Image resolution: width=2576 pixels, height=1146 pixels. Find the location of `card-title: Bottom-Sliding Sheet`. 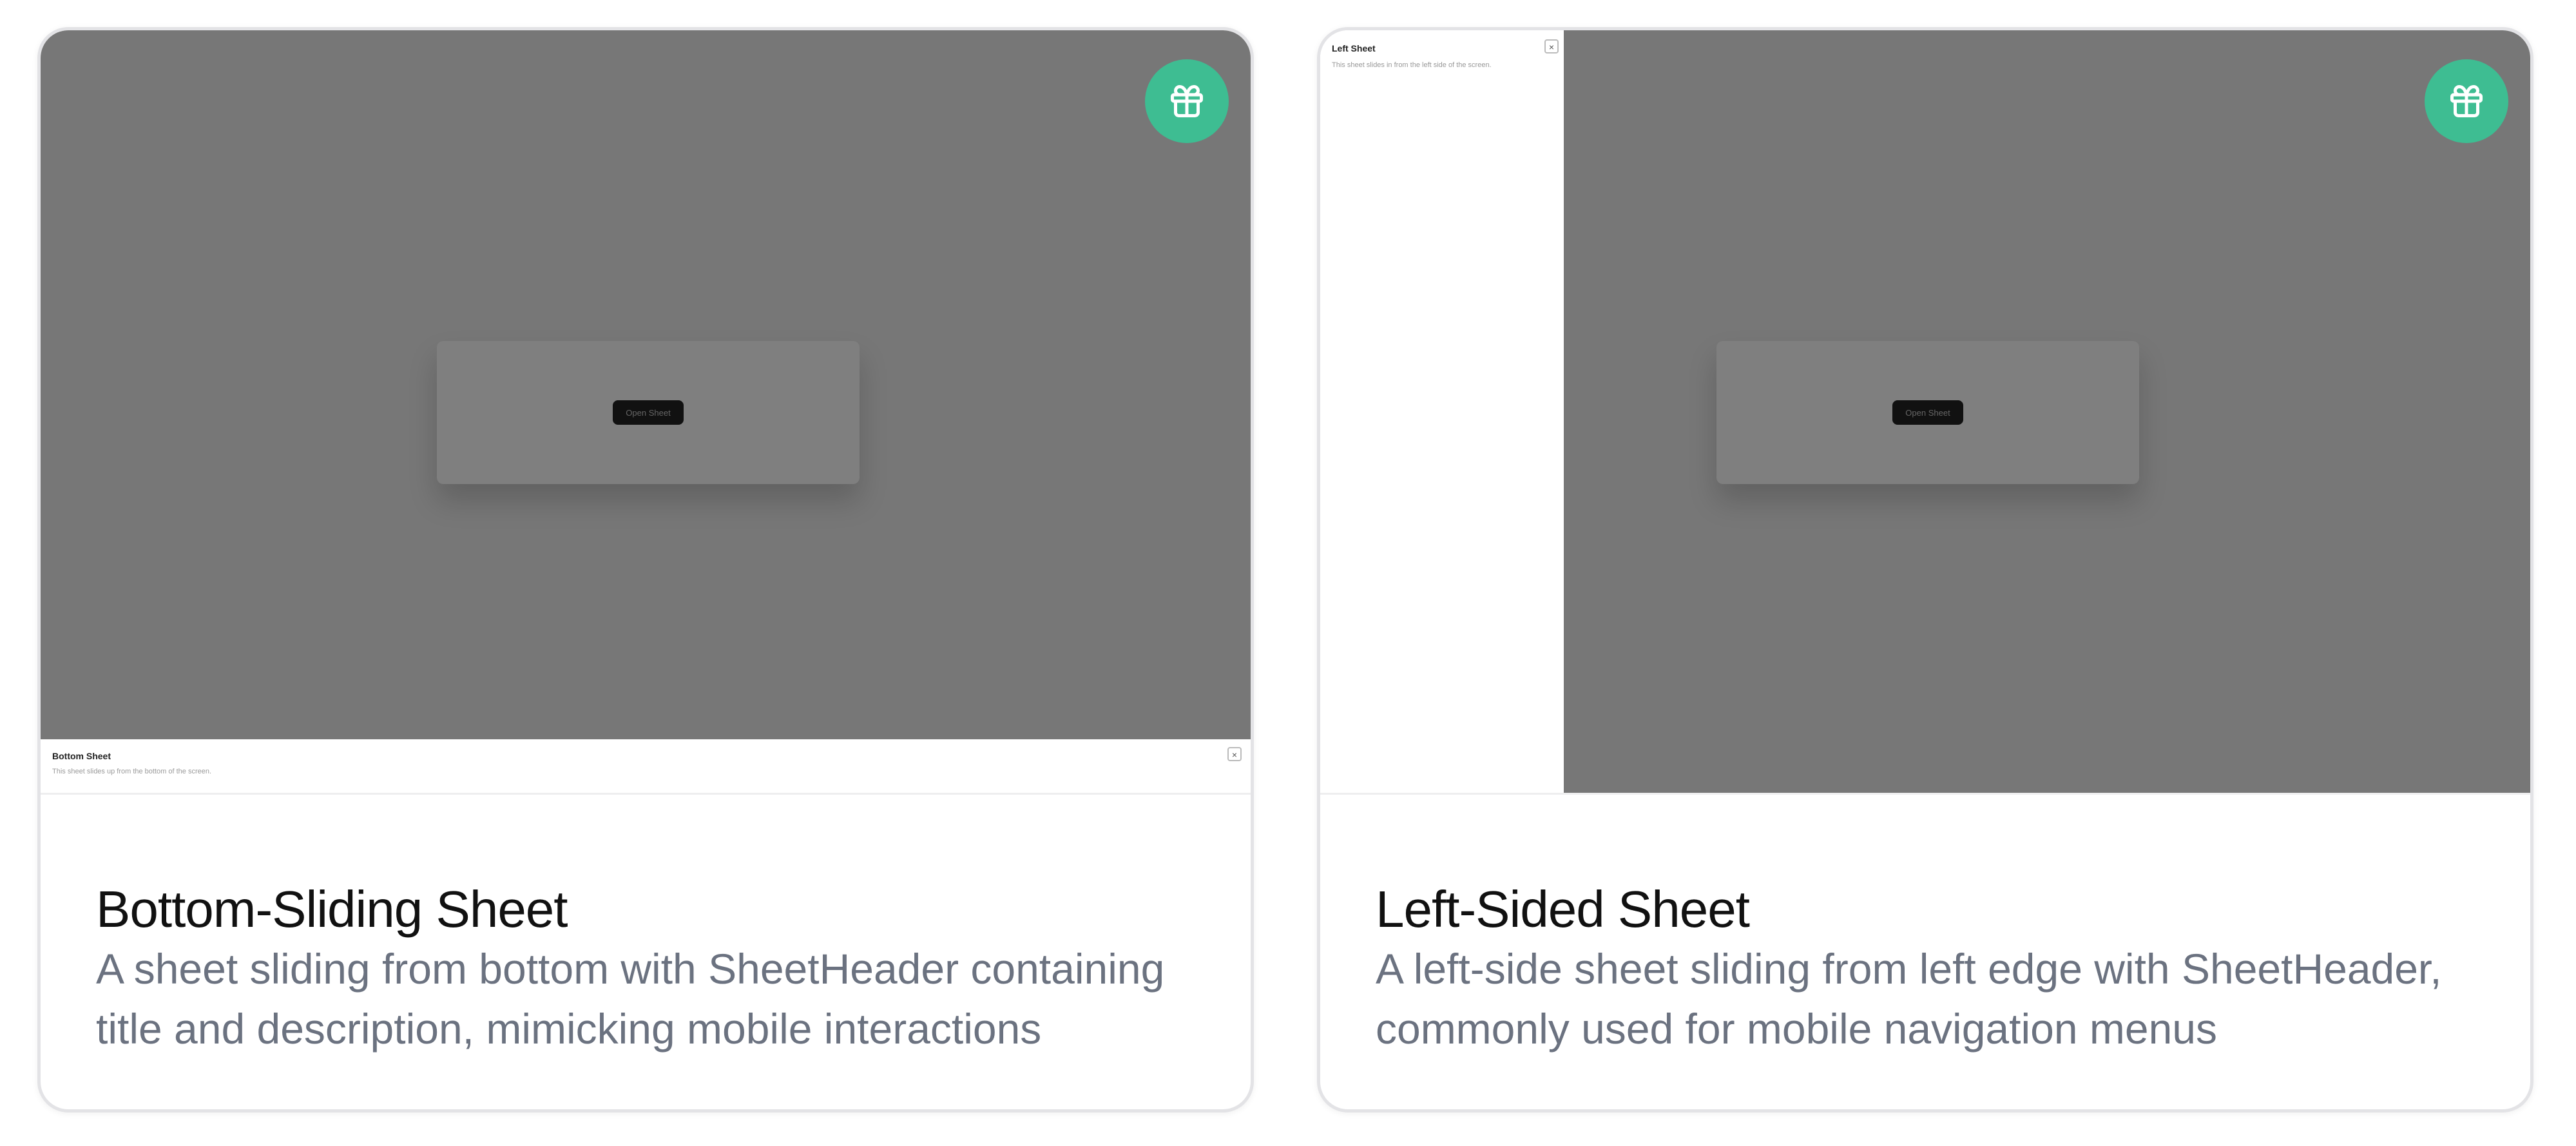

card-title: Bottom-Sliding Sheet is located at coordinates (332, 909).